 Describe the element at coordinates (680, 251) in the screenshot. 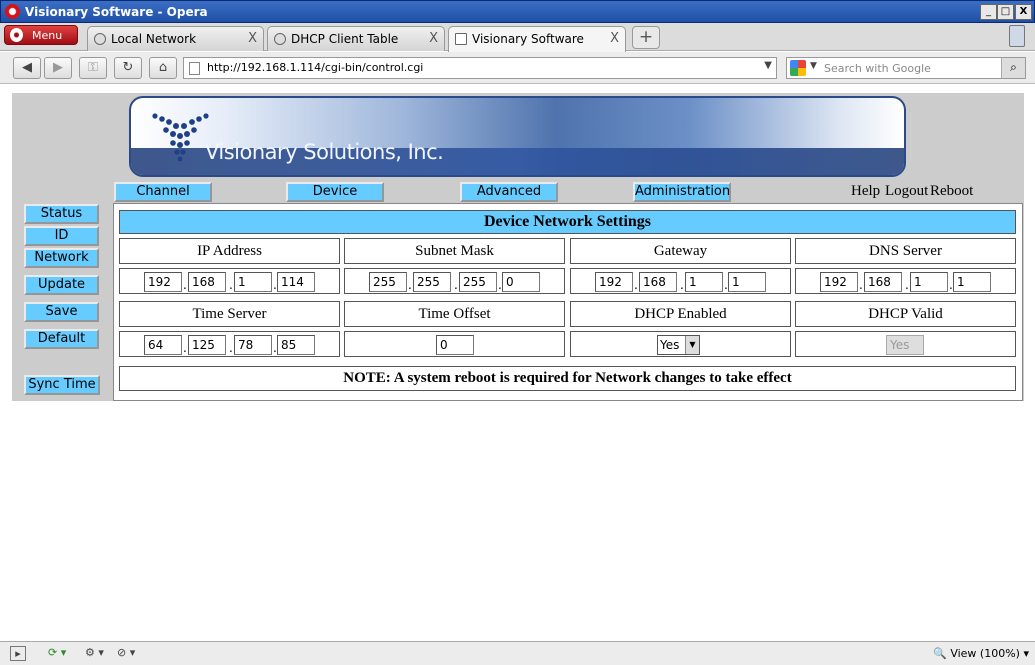

I see `gateway-label: Gateway` at that location.